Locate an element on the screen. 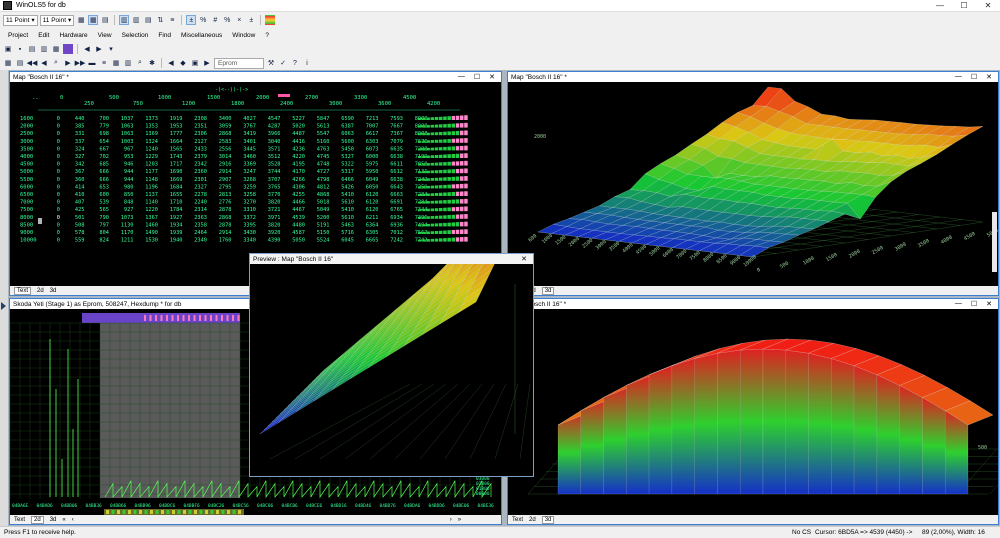 The width and height of the screenshot is (1000, 538). hex-button: ≡ is located at coordinates (172, 20).